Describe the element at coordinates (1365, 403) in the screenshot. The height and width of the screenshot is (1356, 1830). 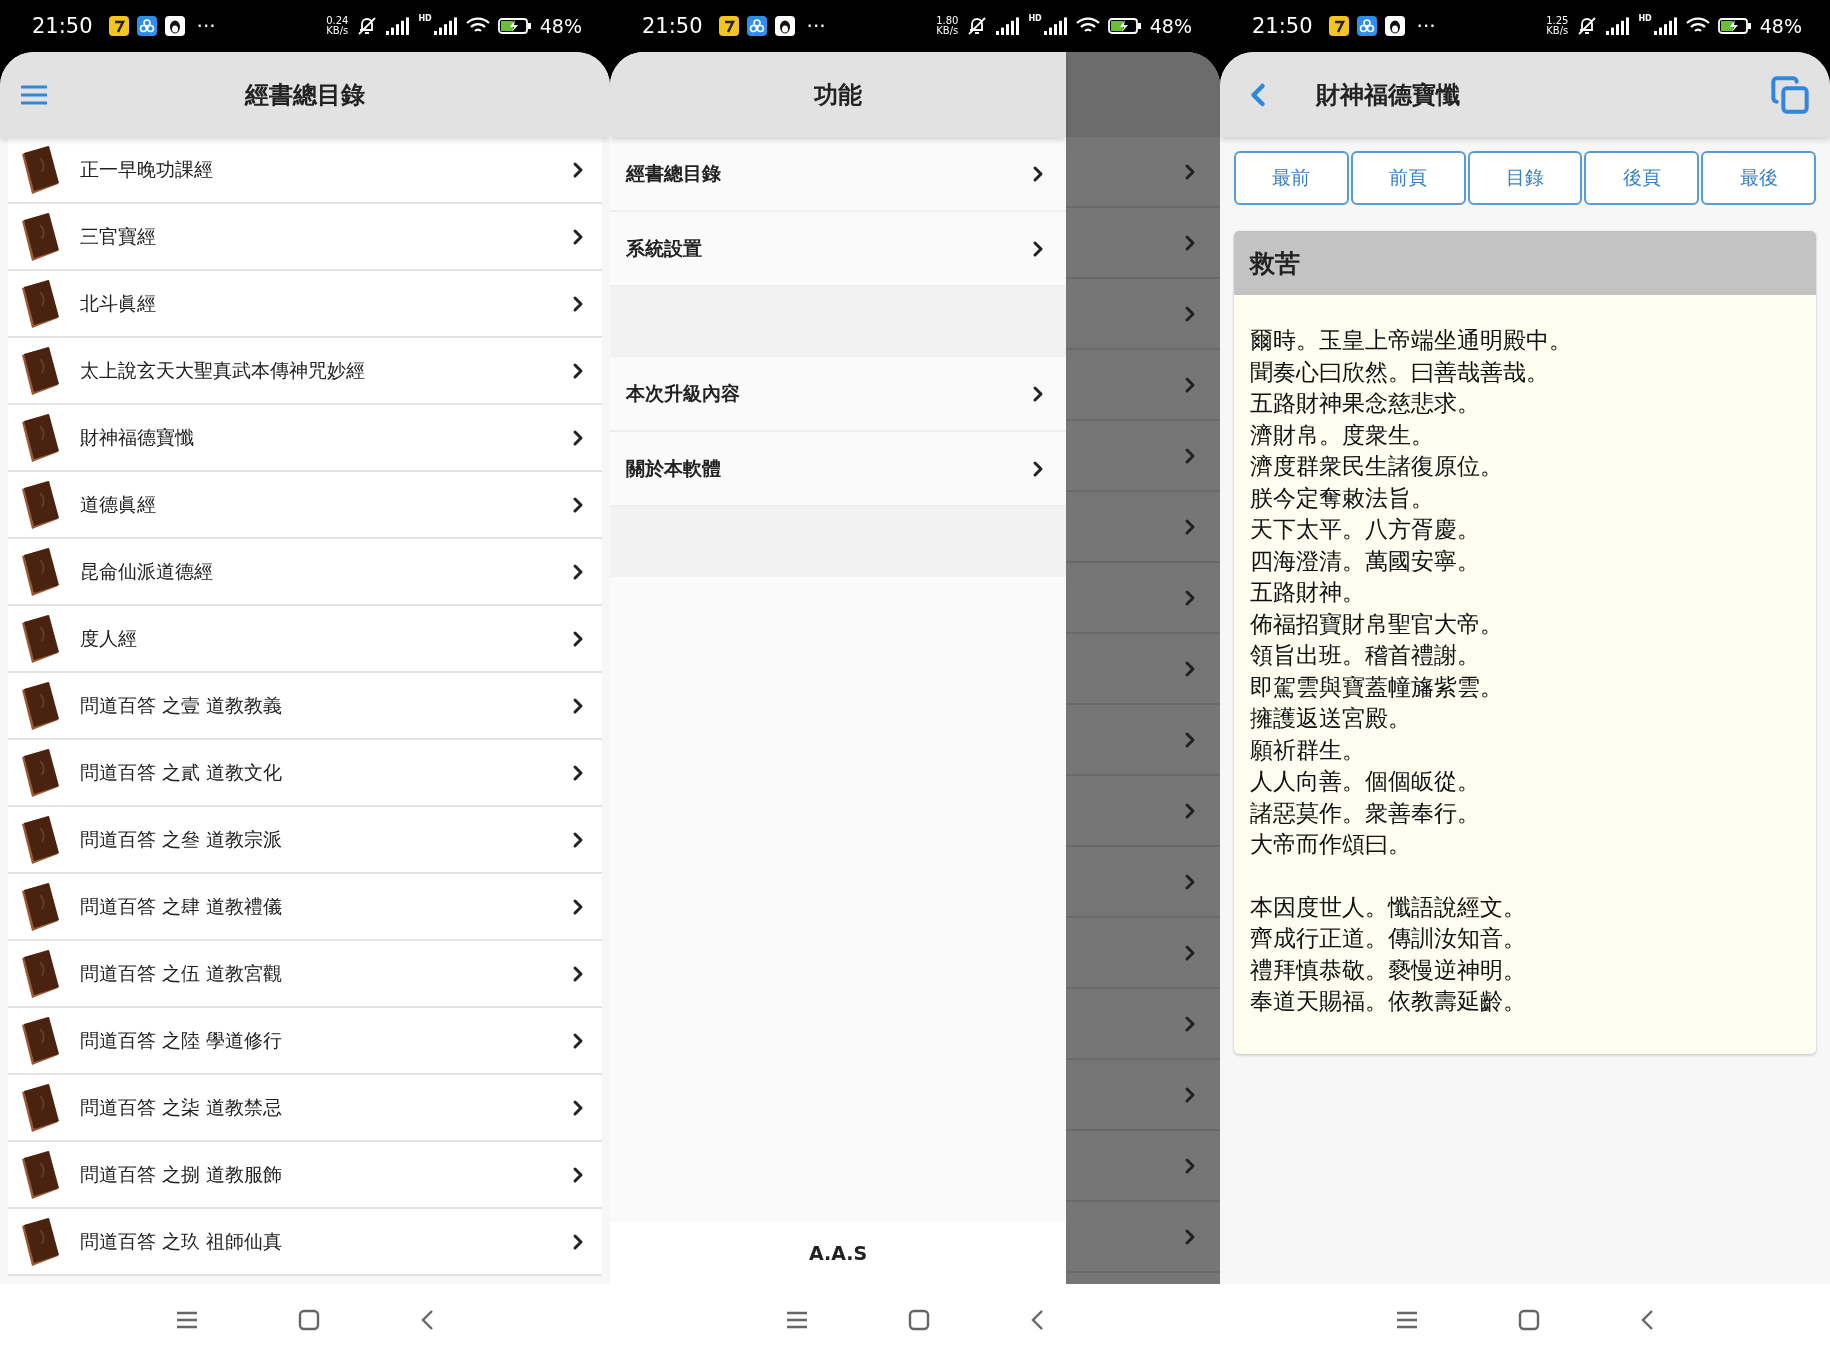
I see `scripture-line: 五路財神果念慈悲求。` at that location.